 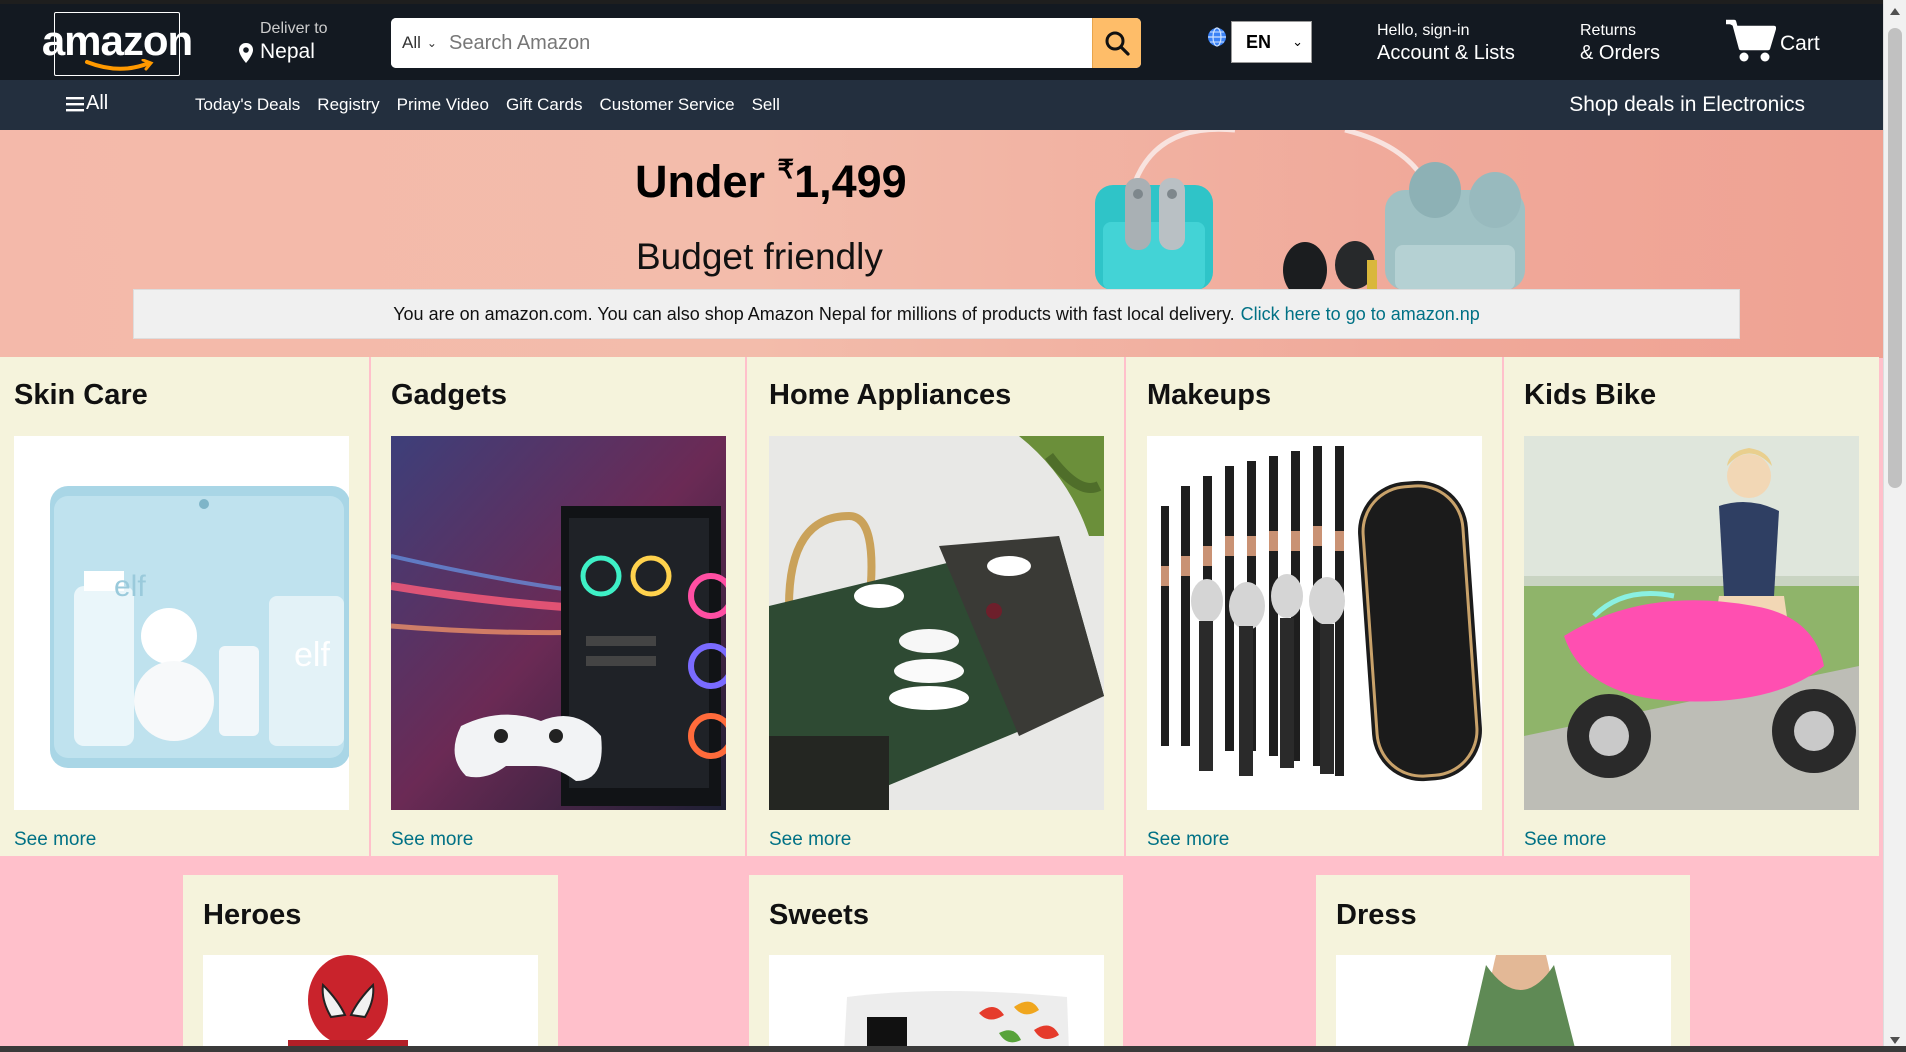 What do you see at coordinates (1376, 915) in the screenshot?
I see `card-title: Dress` at bounding box center [1376, 915].